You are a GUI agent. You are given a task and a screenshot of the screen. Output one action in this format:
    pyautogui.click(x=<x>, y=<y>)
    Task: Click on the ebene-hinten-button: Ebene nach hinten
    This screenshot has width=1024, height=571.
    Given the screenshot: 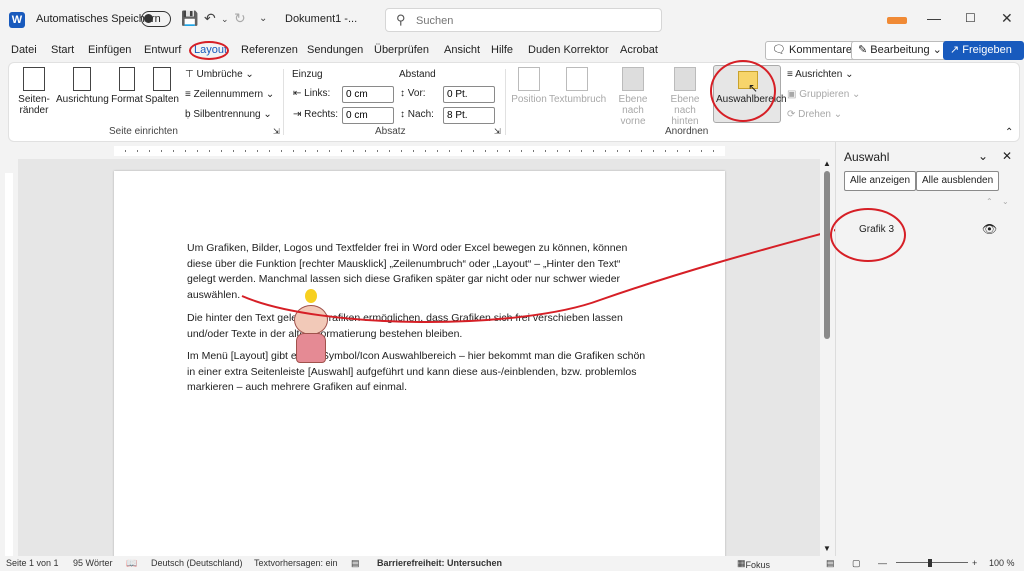 What is the action you would take?
    pyautogui.click(x=685, y=97)
    